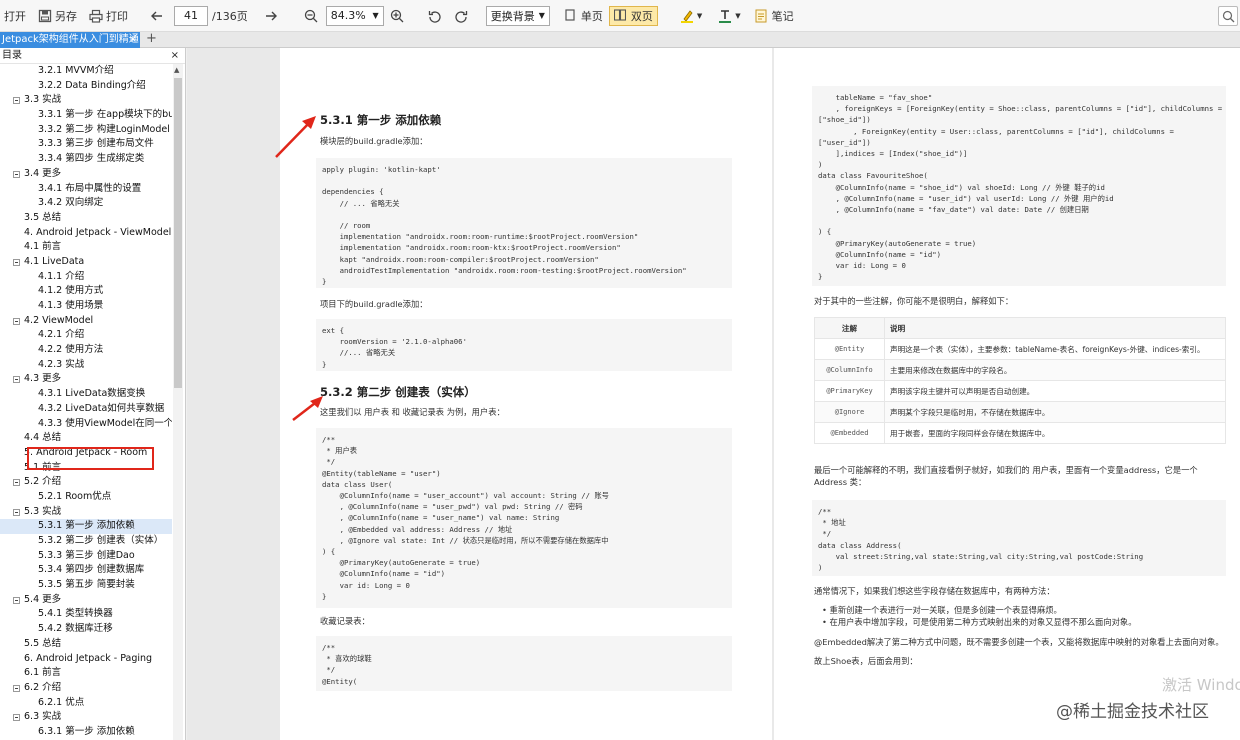 This screenshot has width=1240, height=740. What do you see at coordinates (86, 350) in the screenshot?
I see `toc-item: 4.2.2 使用方法` at bounding box center [86, 350].